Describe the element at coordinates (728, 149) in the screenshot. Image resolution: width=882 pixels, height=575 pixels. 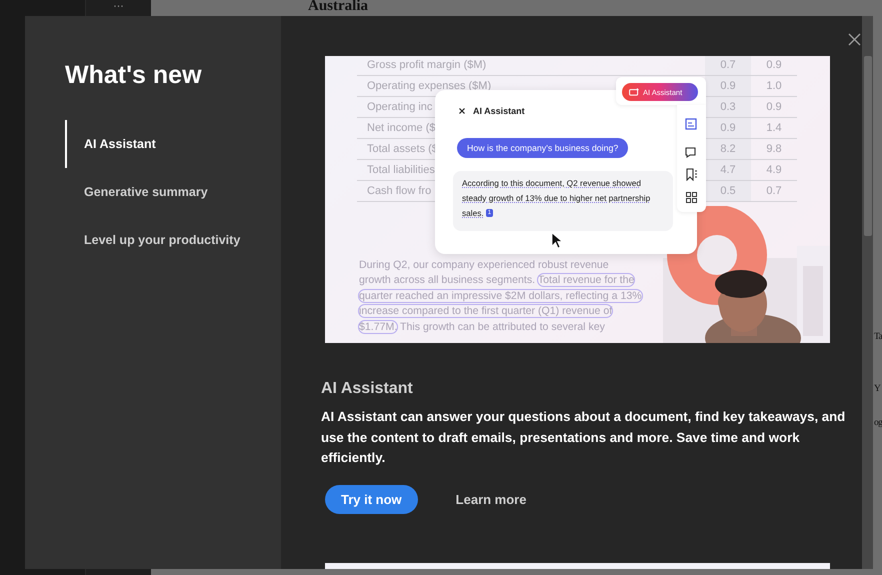
I see `table-cell: 8.2` at that location.